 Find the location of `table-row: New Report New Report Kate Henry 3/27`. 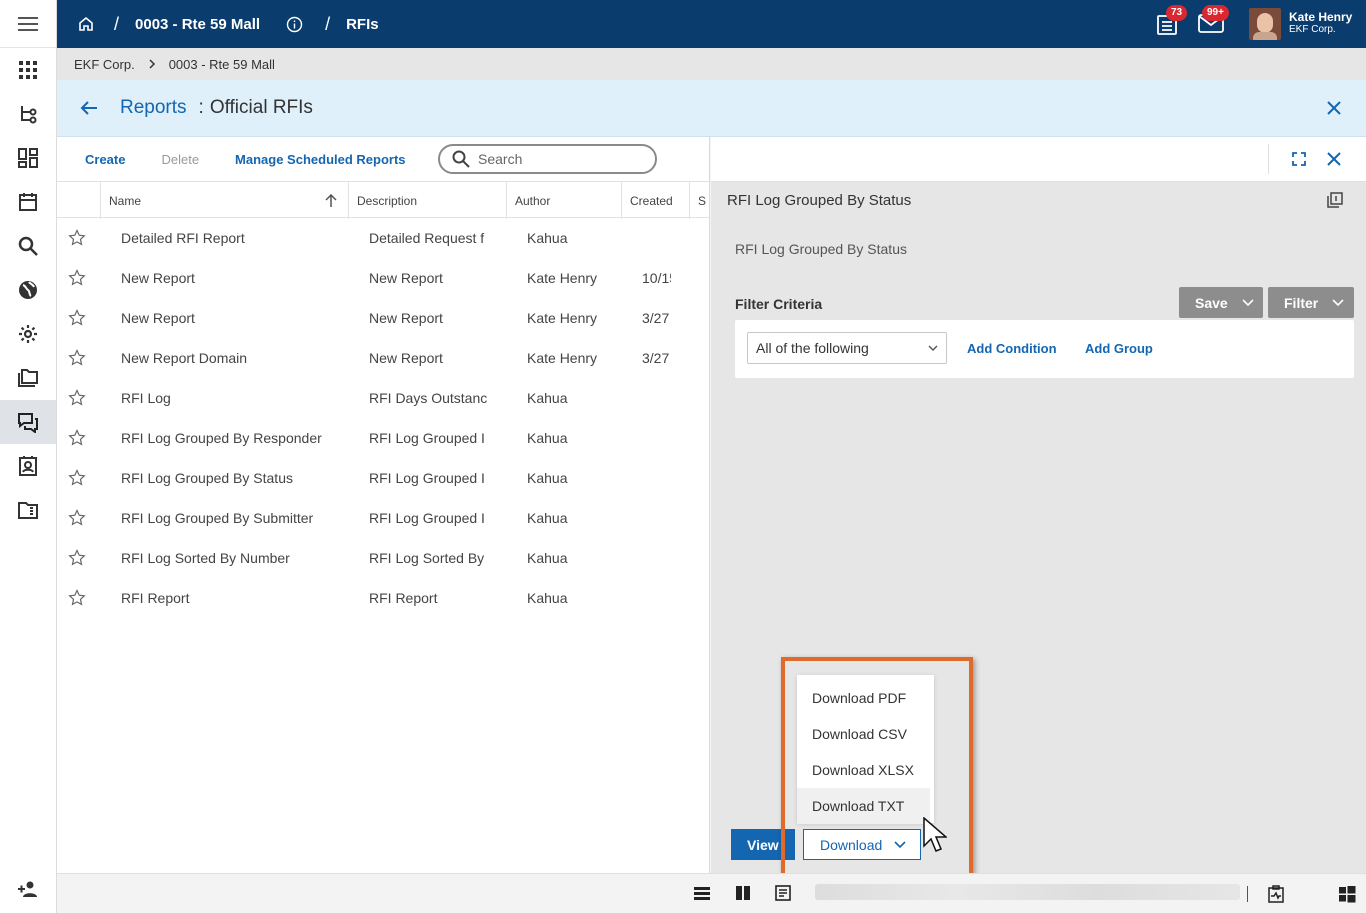

table-row: New Report New Report Kate Henry 3/27 is located at coordinates (383, 318).